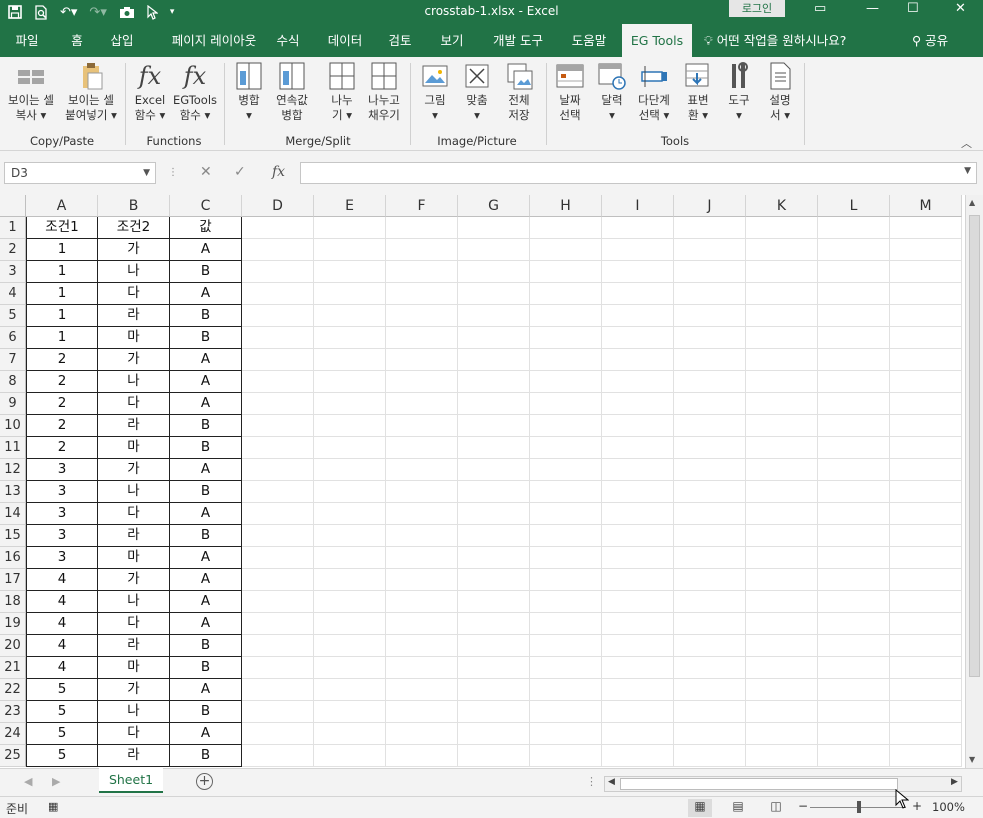 This screenshot has width=983, height=818. Describe the element at coordinates (134, 206) in the screenshot. I see `column-header: B` at that location.